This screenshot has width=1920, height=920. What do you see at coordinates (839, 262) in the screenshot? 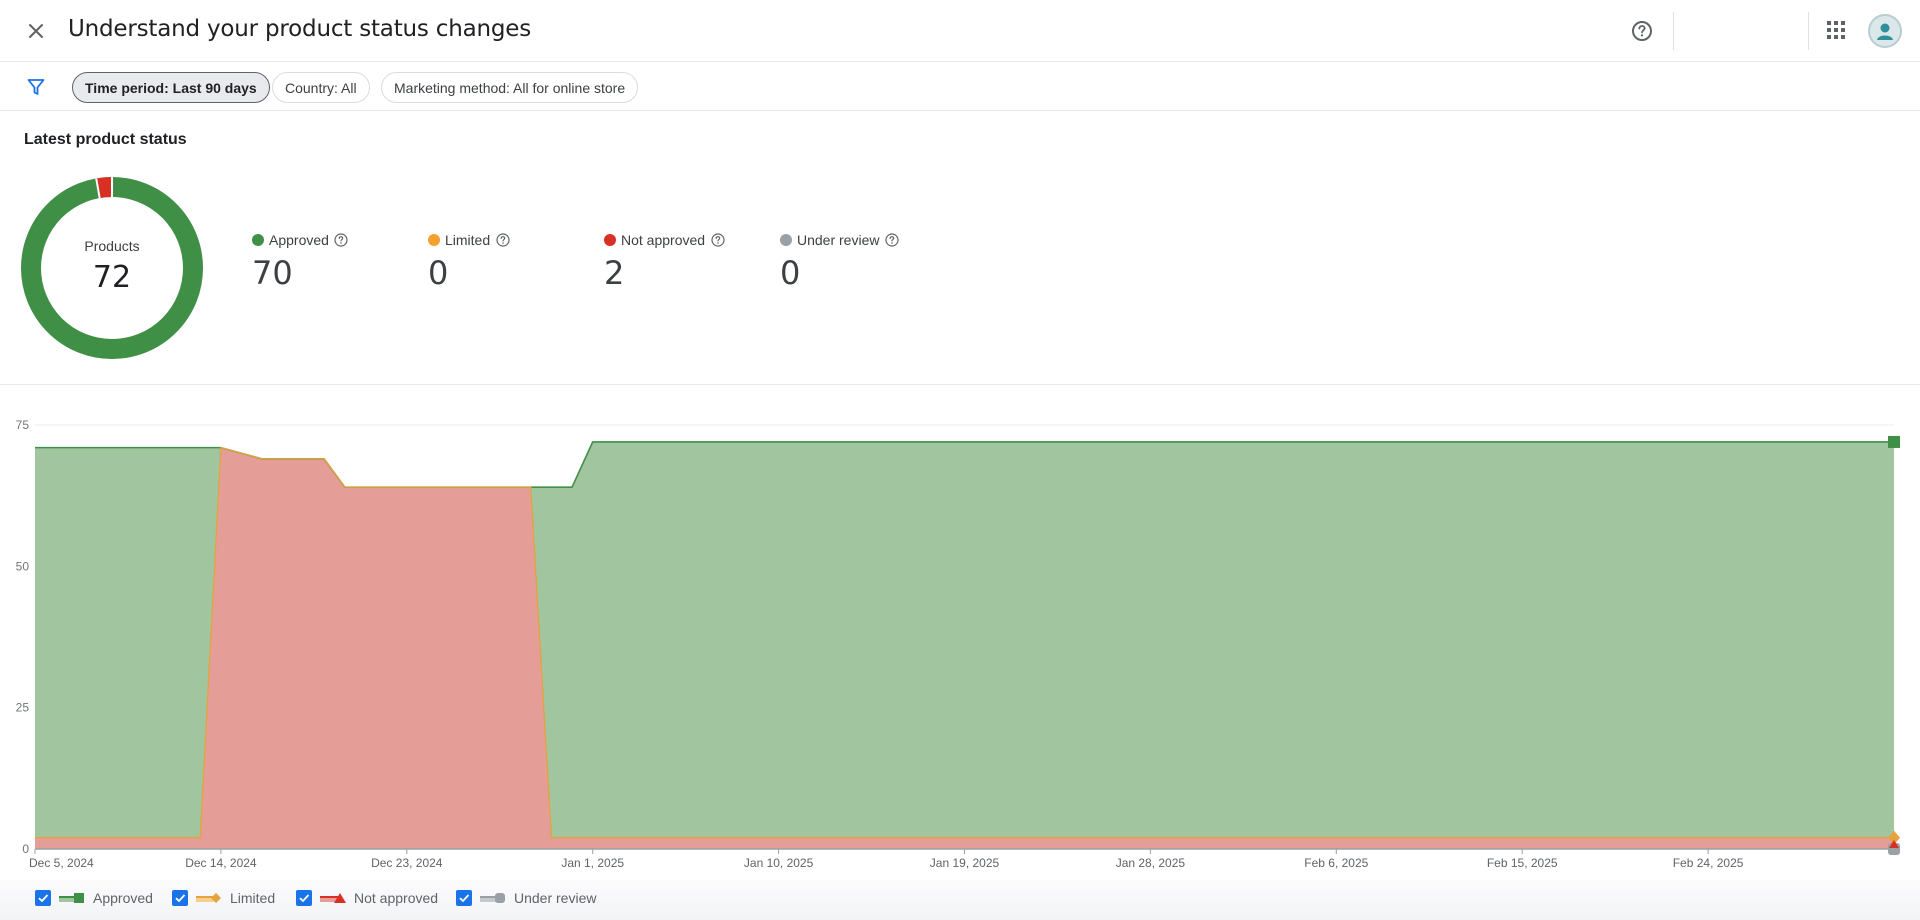
I see `stat-under-review: Under review 0` at bounding box center [839, 262].